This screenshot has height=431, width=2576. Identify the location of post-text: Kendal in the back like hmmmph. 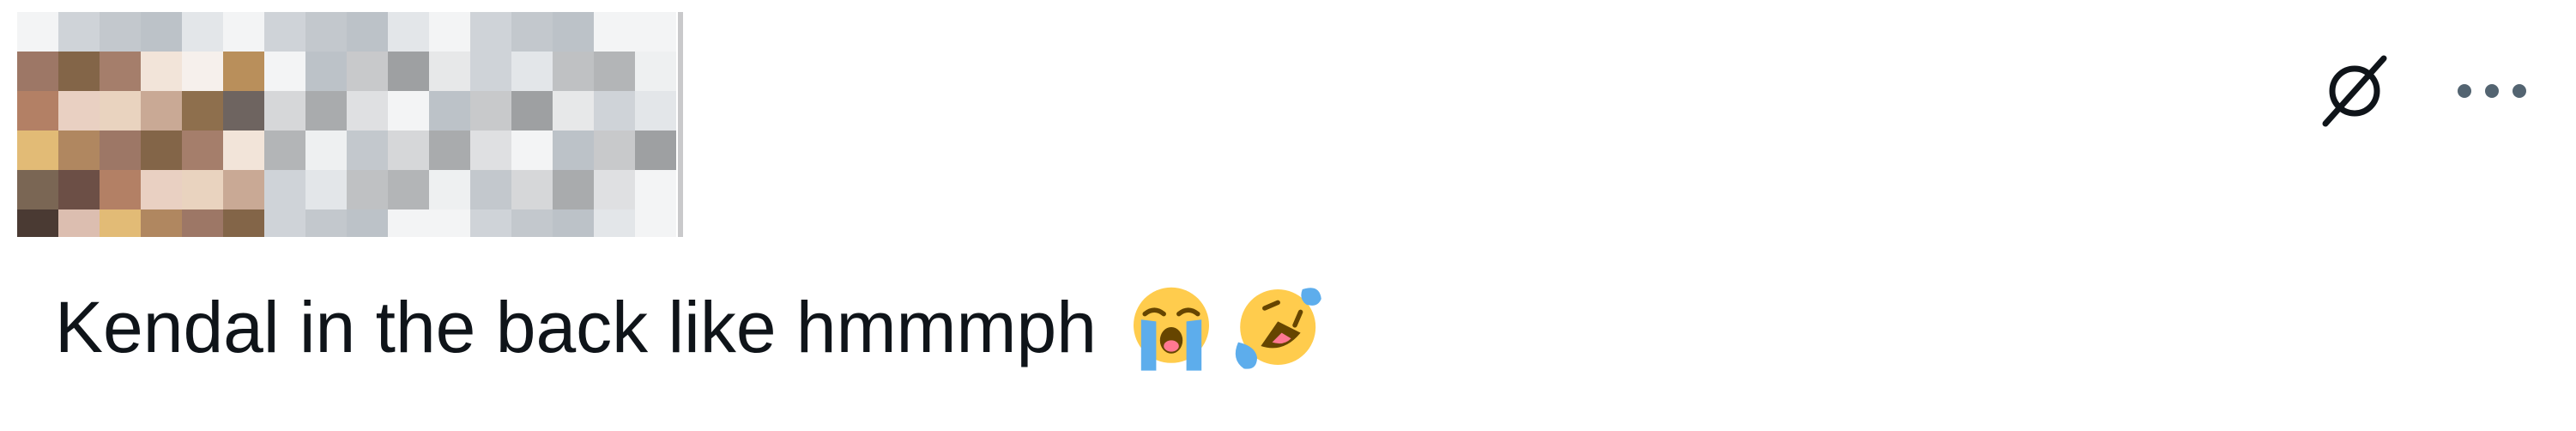
(689, 327).